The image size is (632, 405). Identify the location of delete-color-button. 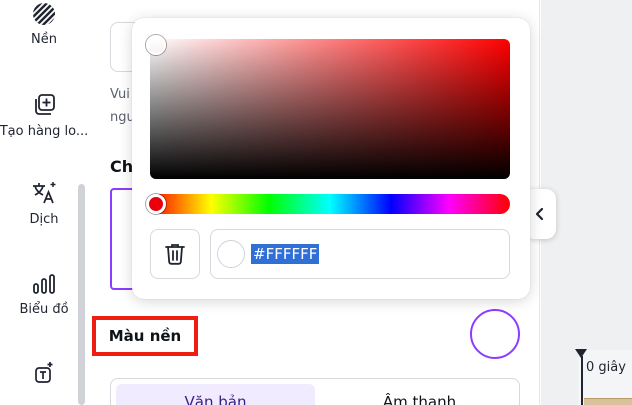
(175, 254).